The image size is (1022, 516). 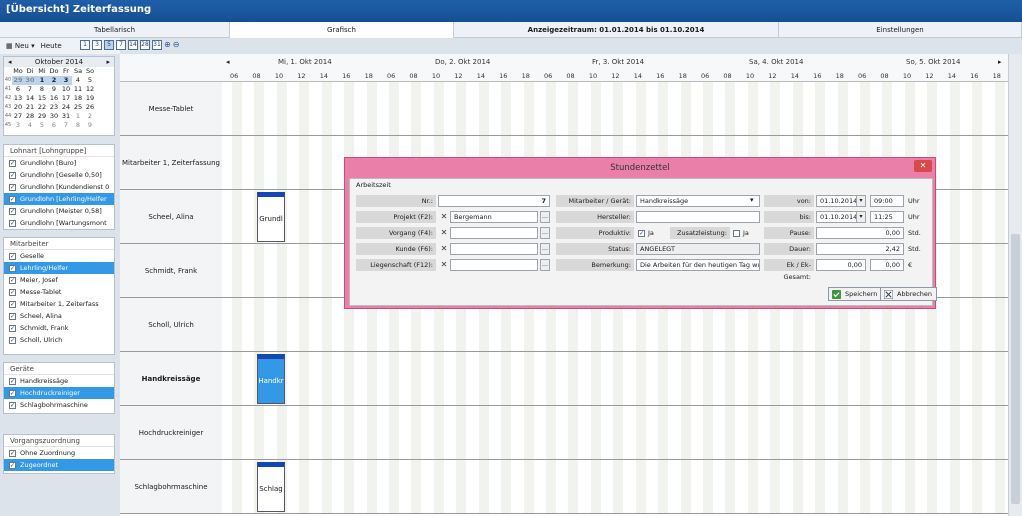 I want to click on mitarbeiter-item: ✓ Meier, Josef, so click(x=59, y=280).